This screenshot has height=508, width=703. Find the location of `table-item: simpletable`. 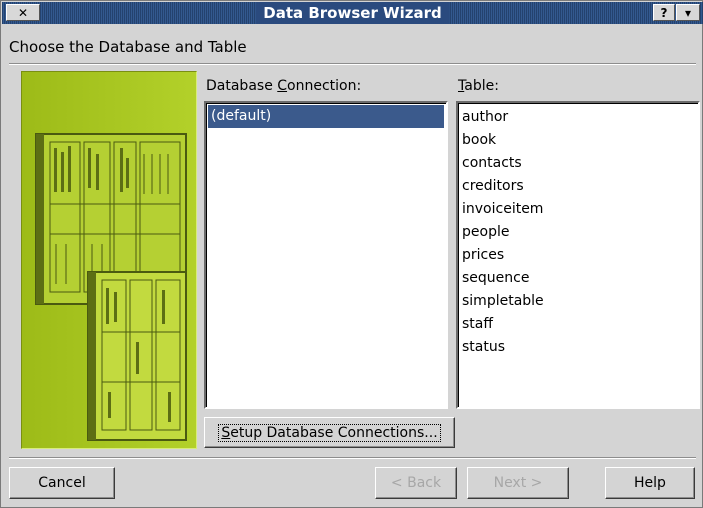

table-item: simpletable is located at coordinates (503, 301).